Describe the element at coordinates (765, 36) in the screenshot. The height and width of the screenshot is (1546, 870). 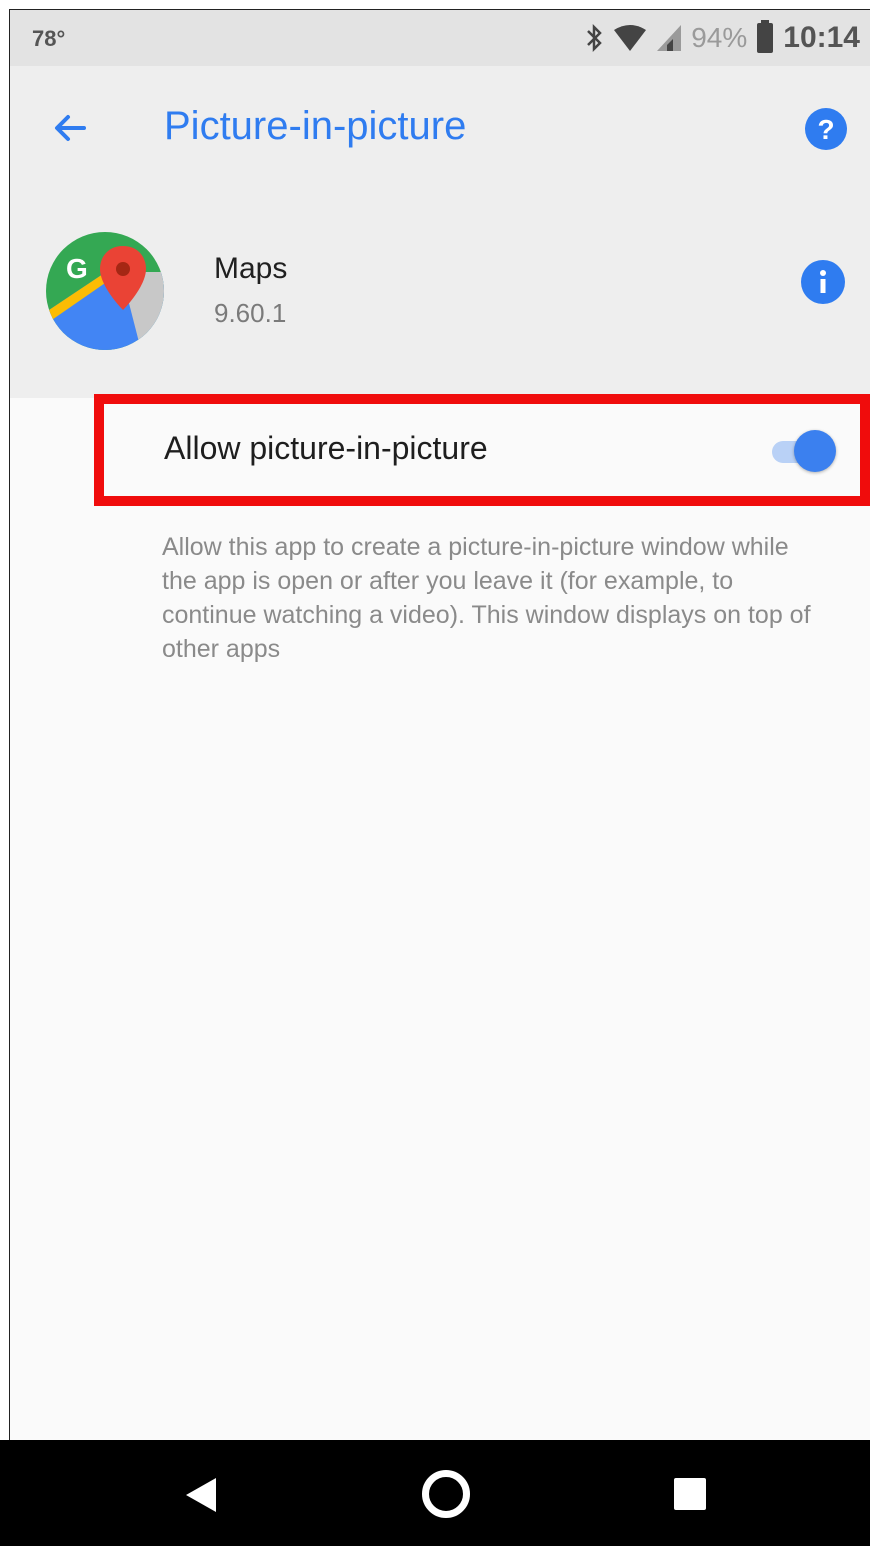
I see `battery-icon` at that location.